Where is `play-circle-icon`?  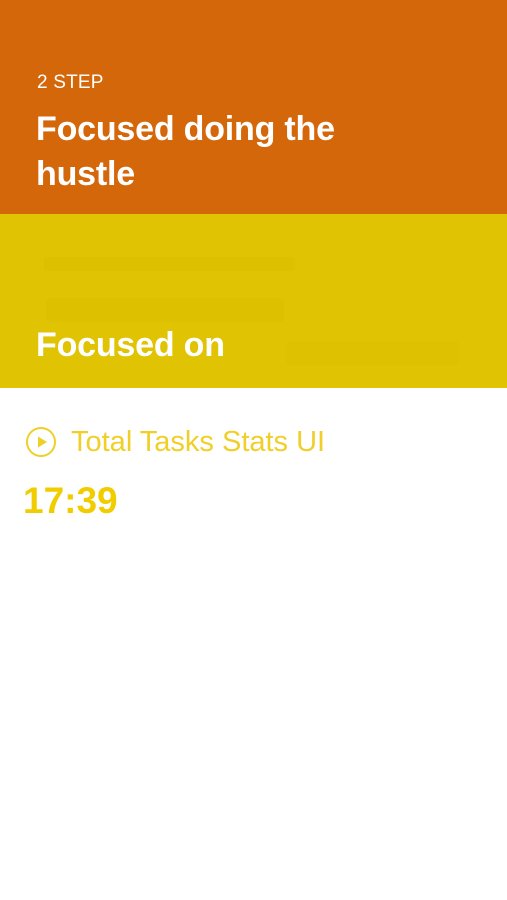 play-circle-icon is located at coordinates (41, 442).